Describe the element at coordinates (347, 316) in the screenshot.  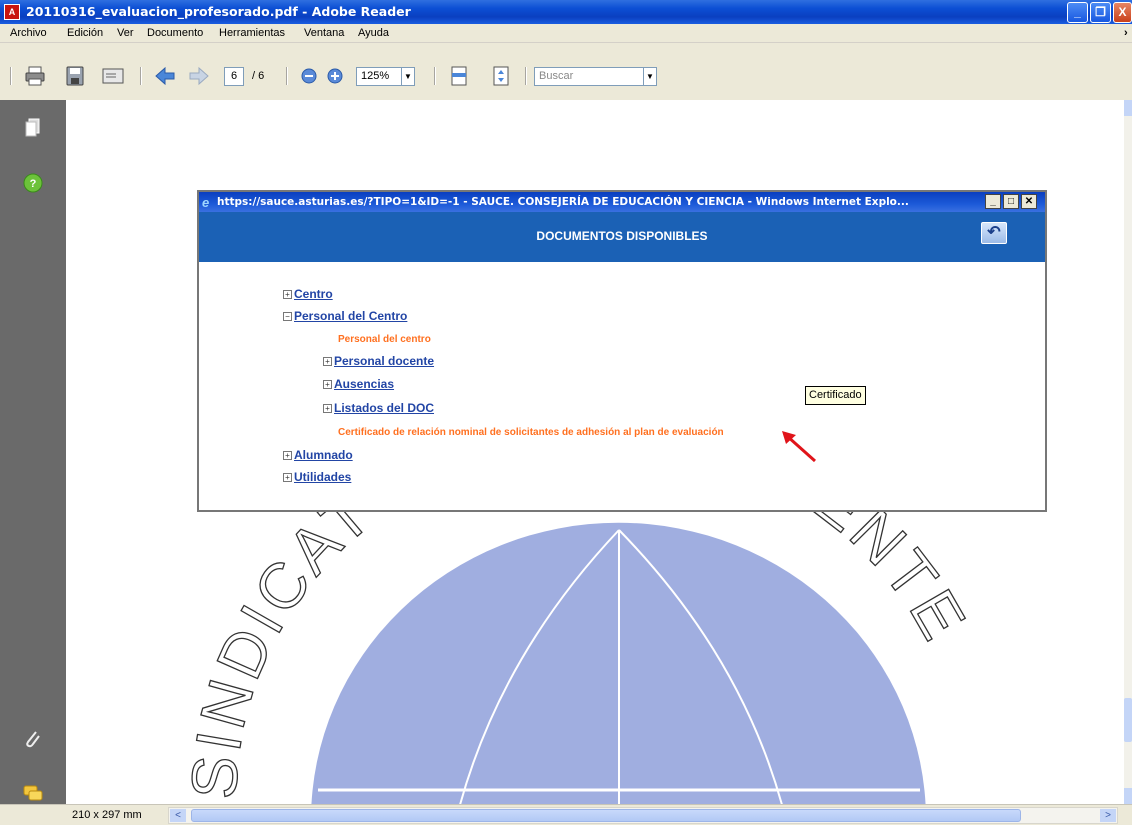
I see `tree-item-personal-centro: − Personal del Centro` at that location.